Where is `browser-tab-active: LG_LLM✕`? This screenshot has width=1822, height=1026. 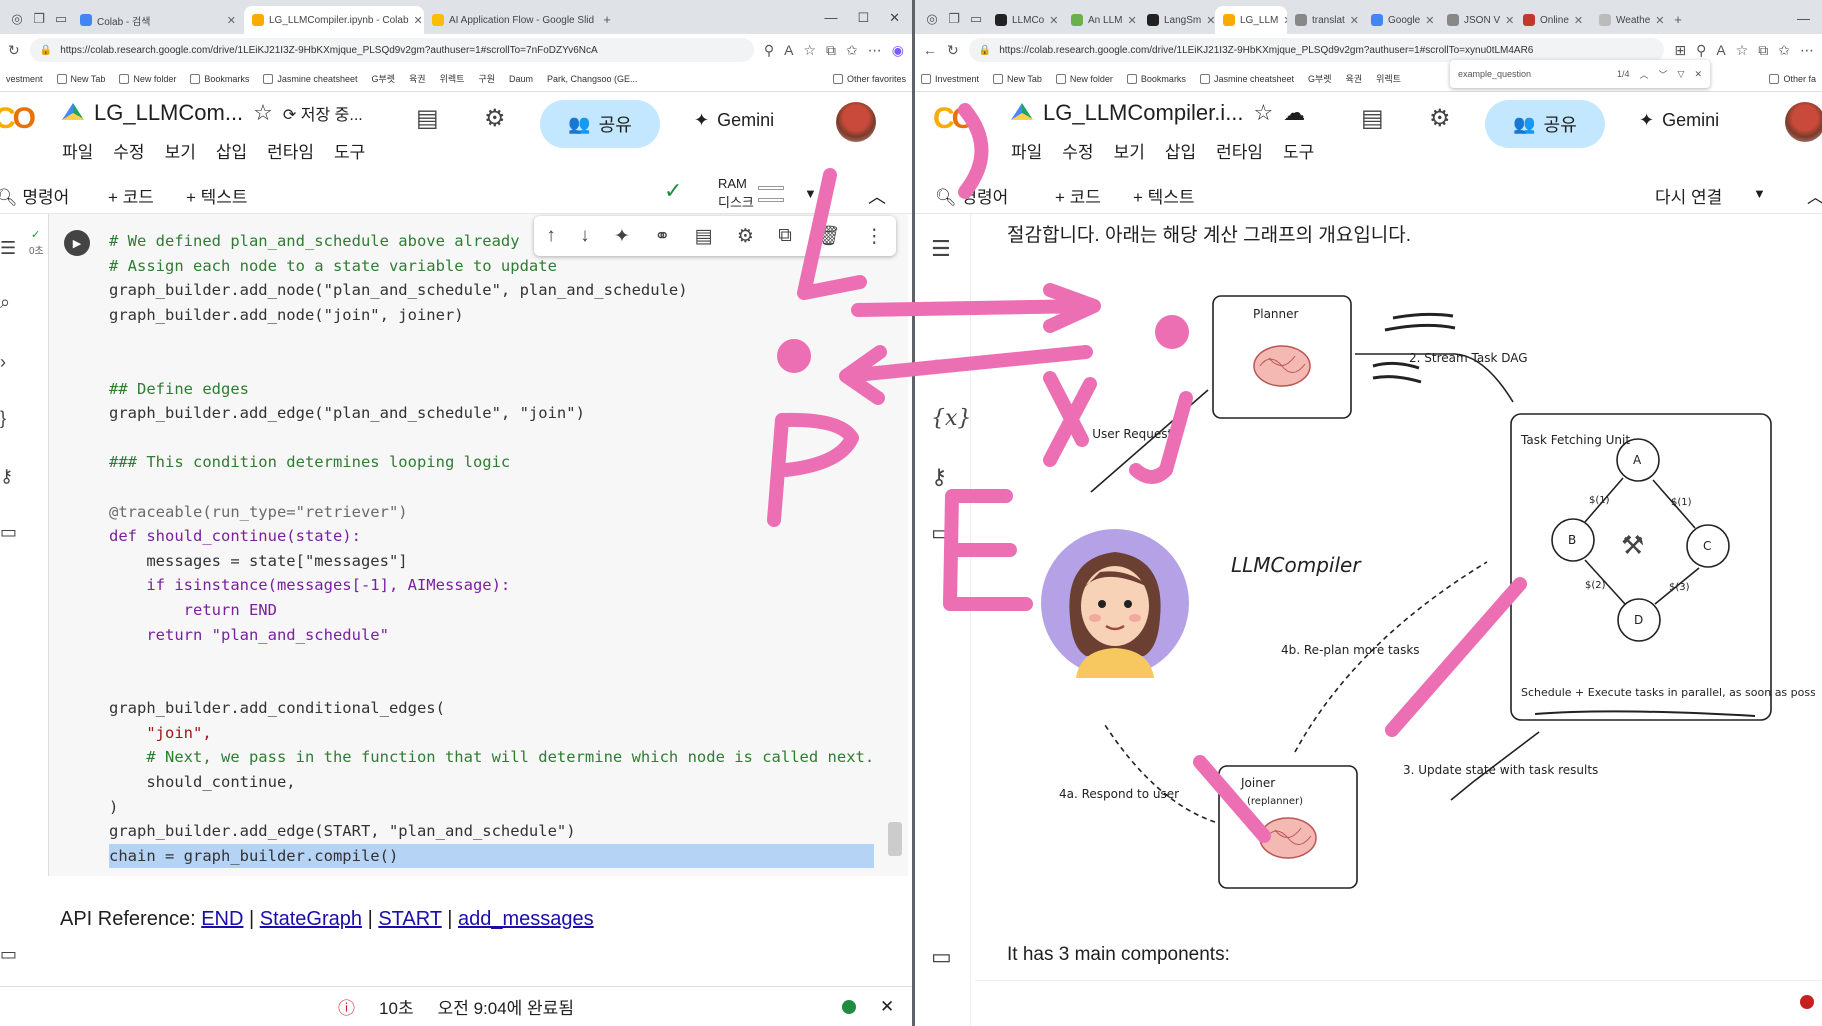
browser-tab-active: LG_LLM✕ is located at coordinates (1251, 20).